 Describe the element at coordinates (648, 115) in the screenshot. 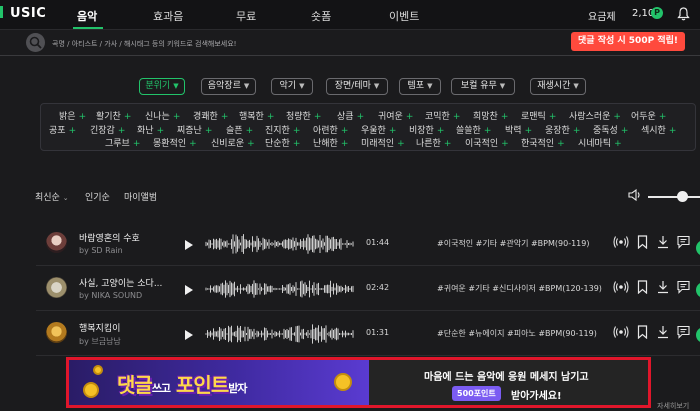

I see `mood-tag: 어두운 +` at that location.